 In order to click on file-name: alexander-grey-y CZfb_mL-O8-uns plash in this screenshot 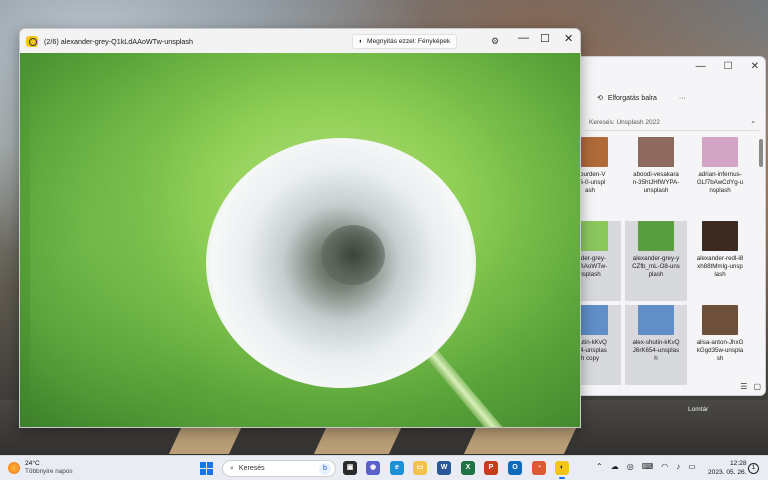, I will do `click(656, 266)`.